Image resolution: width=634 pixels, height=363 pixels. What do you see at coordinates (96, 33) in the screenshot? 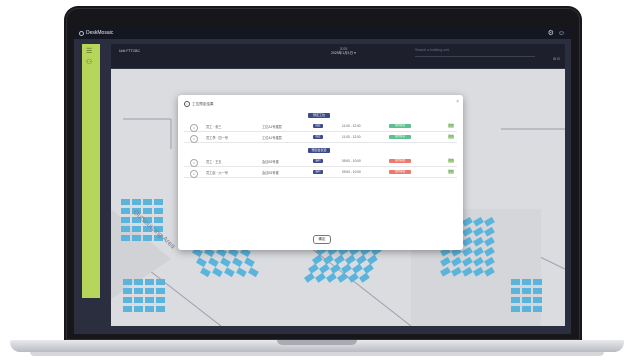
I see `app-logo: DeskMosaic` at bounding box center [96, 33].